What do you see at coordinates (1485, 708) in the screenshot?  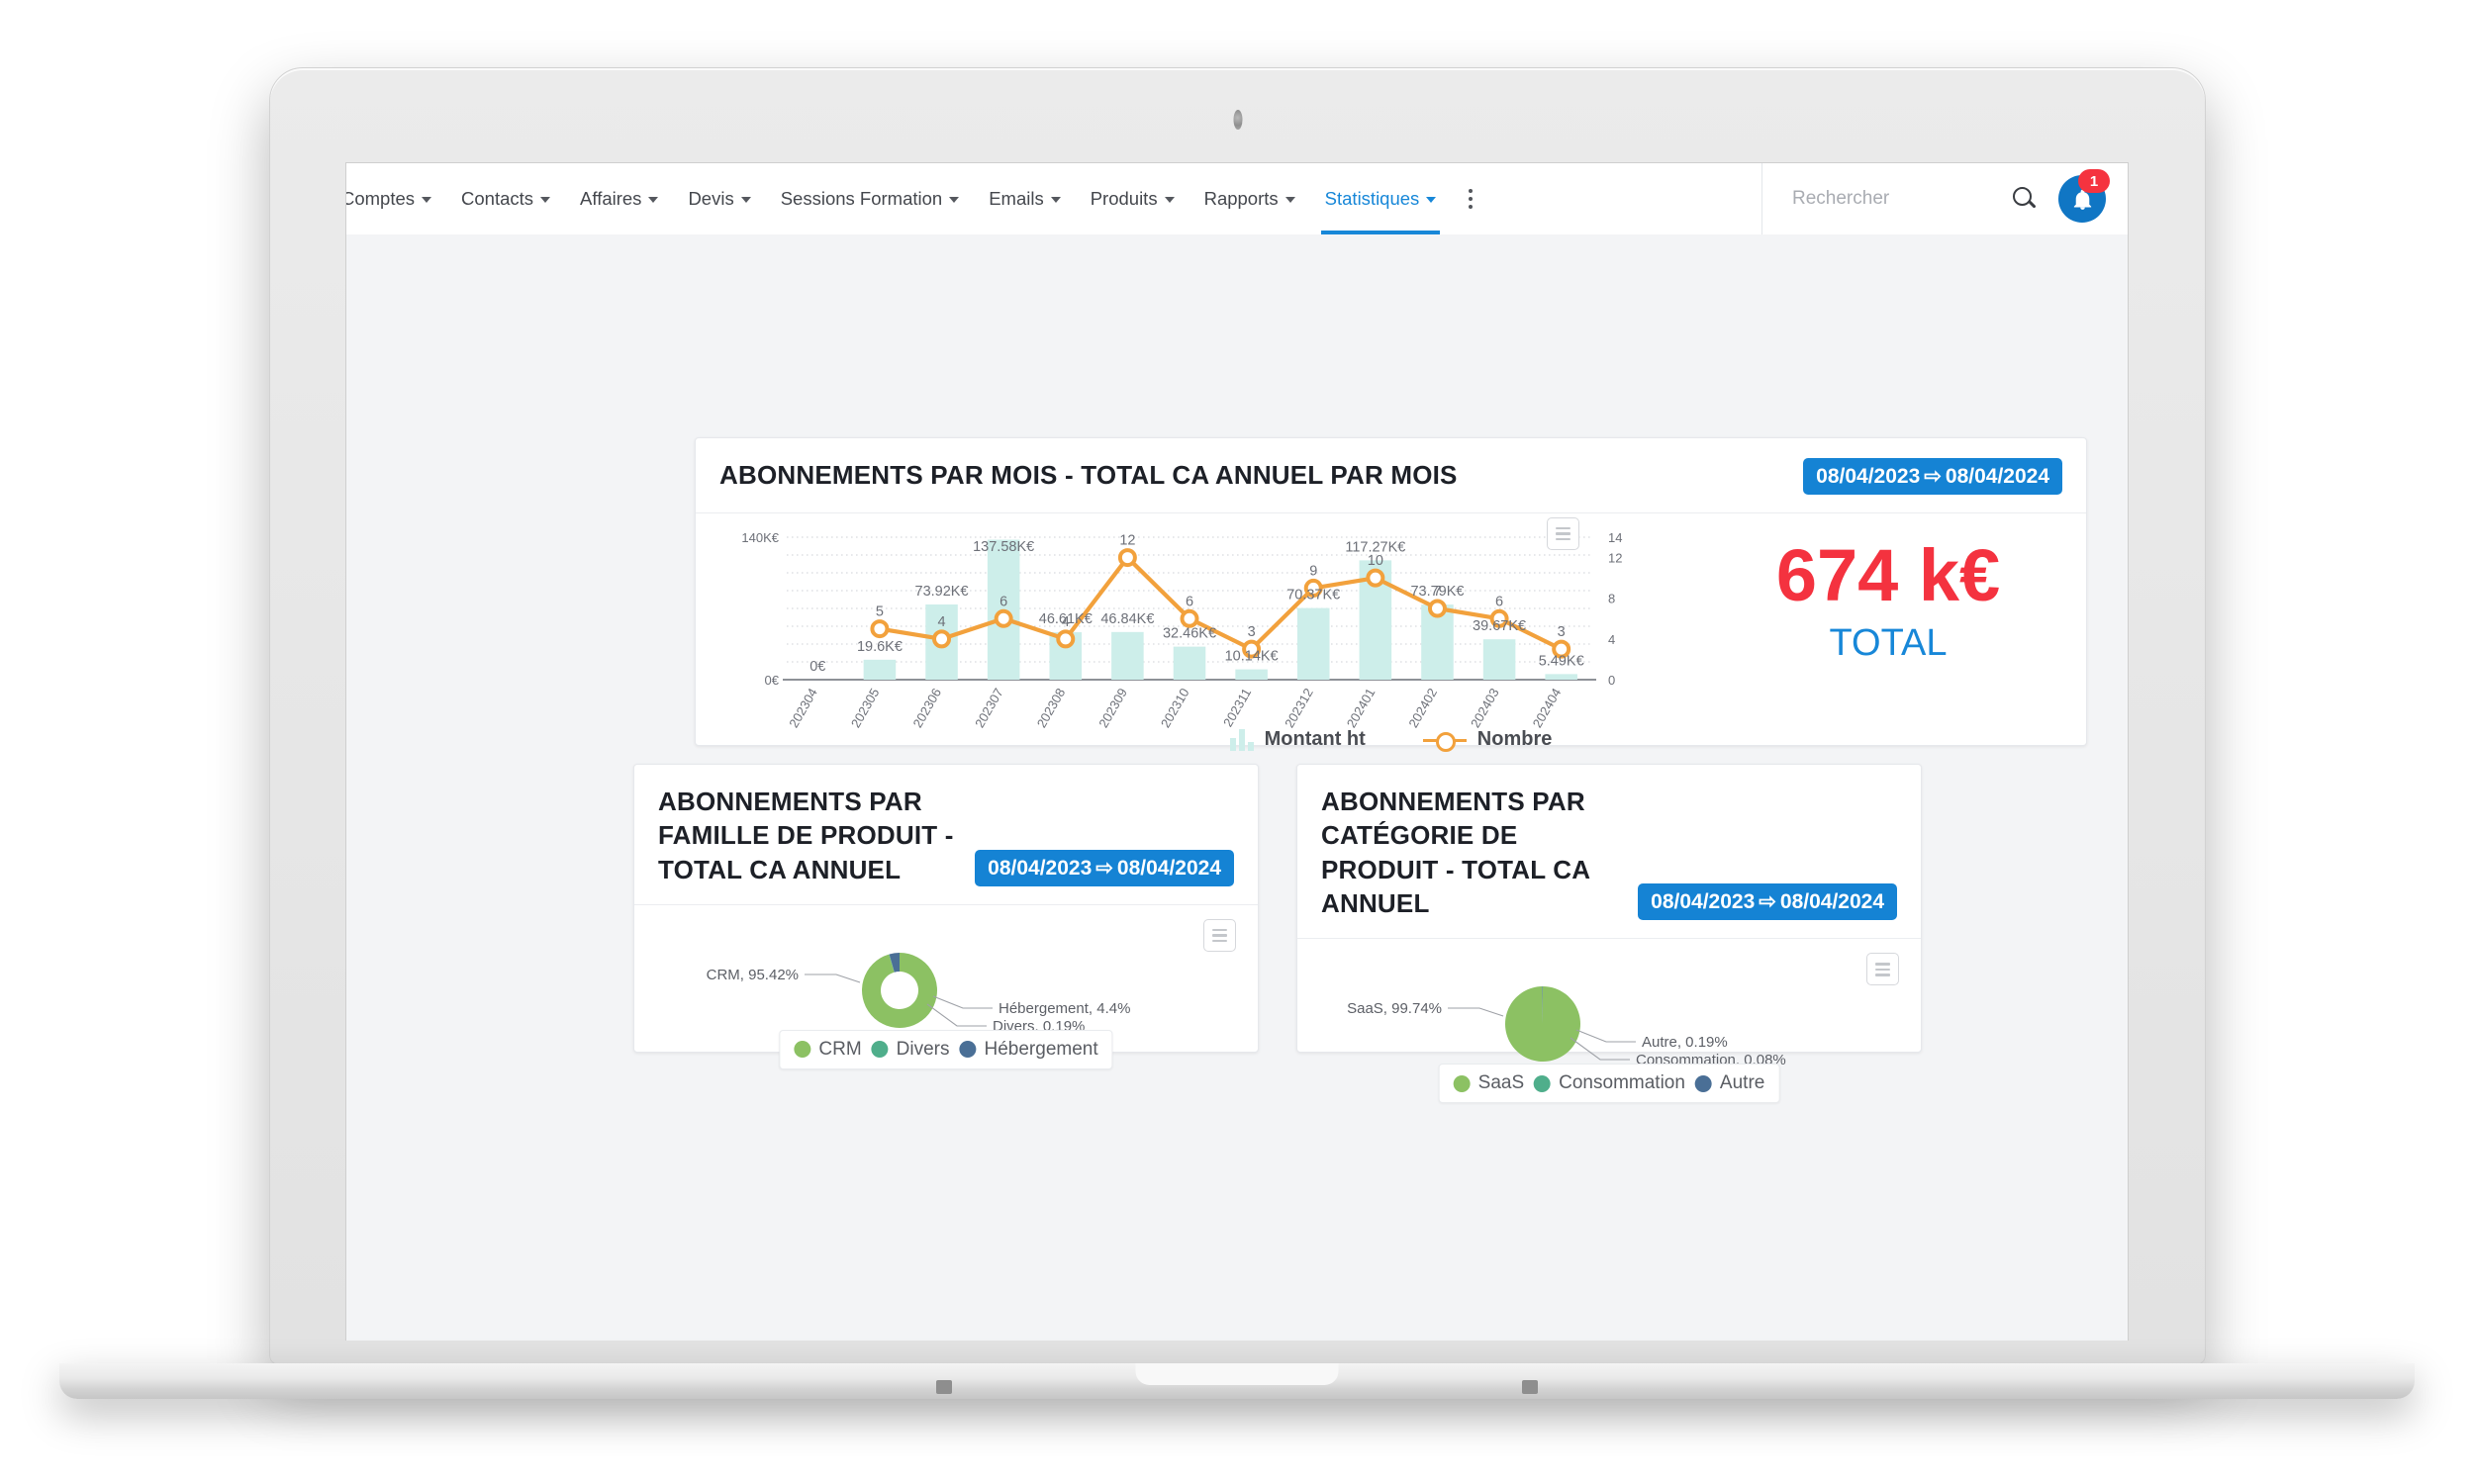 I see `svg-text: 202403` at bounding box center [1485, 708].